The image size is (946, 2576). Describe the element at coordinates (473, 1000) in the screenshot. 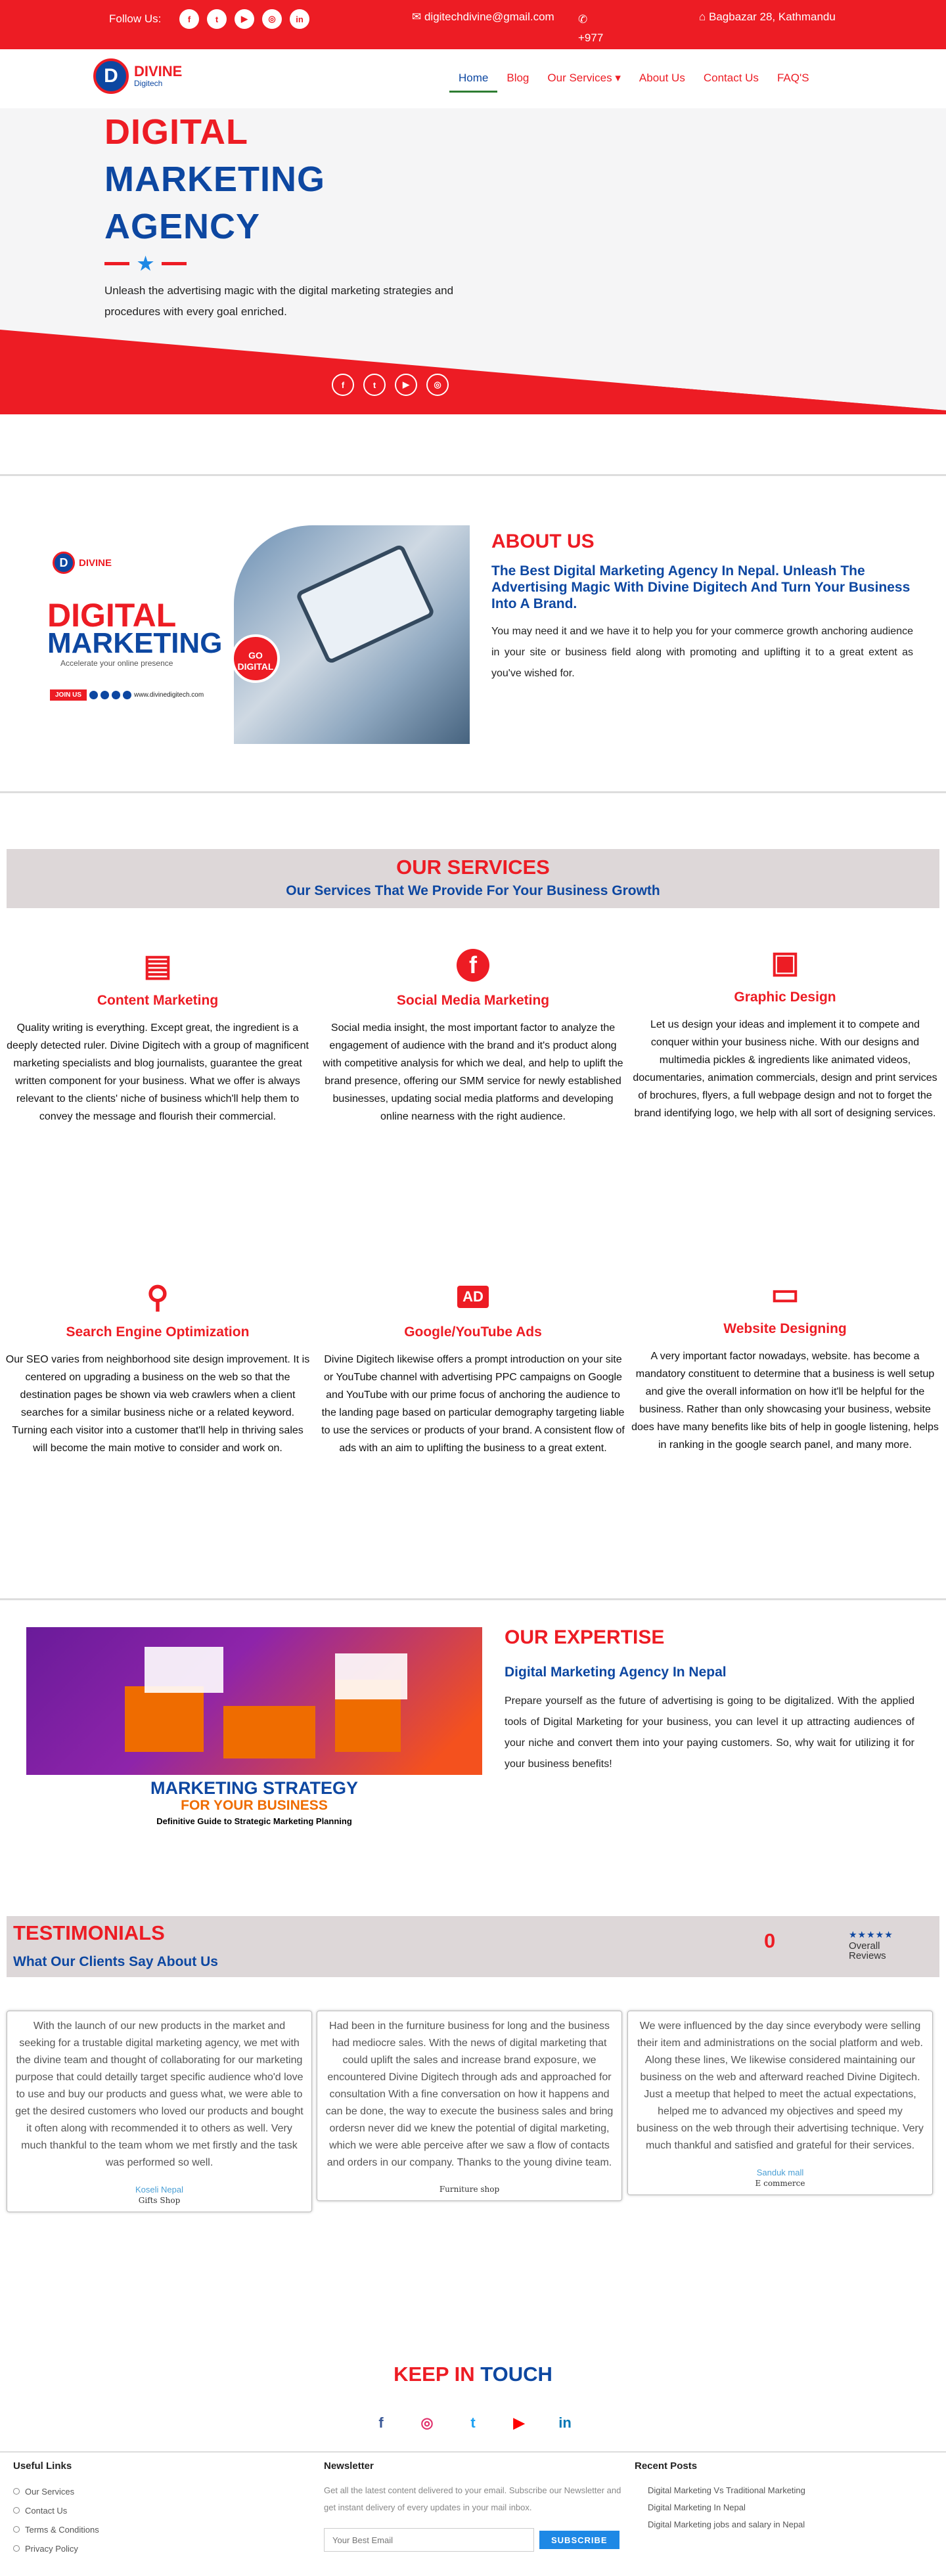

I see `service-title: Social Media Marketing` at that location.